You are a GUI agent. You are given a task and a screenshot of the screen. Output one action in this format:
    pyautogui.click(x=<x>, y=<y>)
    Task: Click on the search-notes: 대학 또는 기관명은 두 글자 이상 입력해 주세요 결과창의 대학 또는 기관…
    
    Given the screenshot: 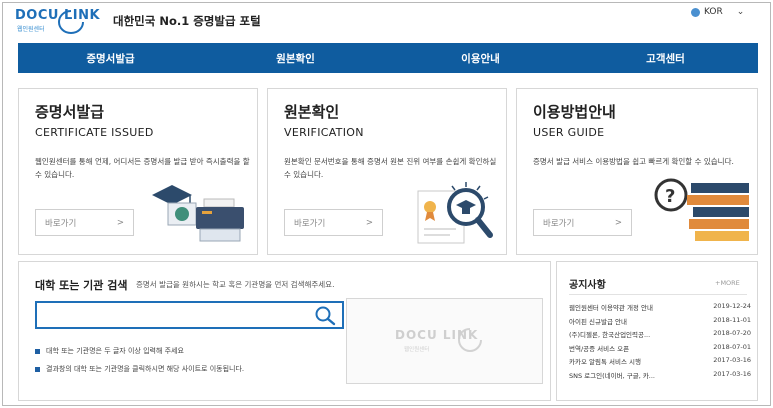 What is the action you would take?
    pyautogui.click(x=139, y=360)
    